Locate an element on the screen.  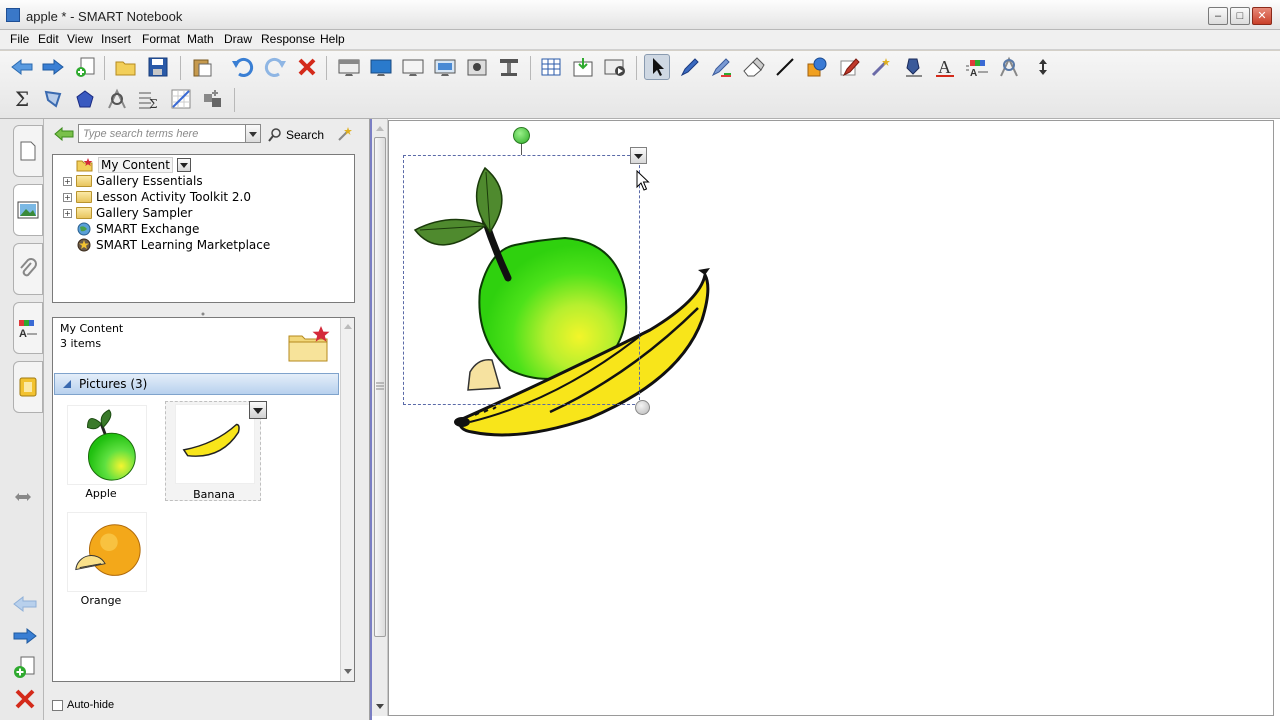
page-sorter-tab is located at coordinates (28, 151).